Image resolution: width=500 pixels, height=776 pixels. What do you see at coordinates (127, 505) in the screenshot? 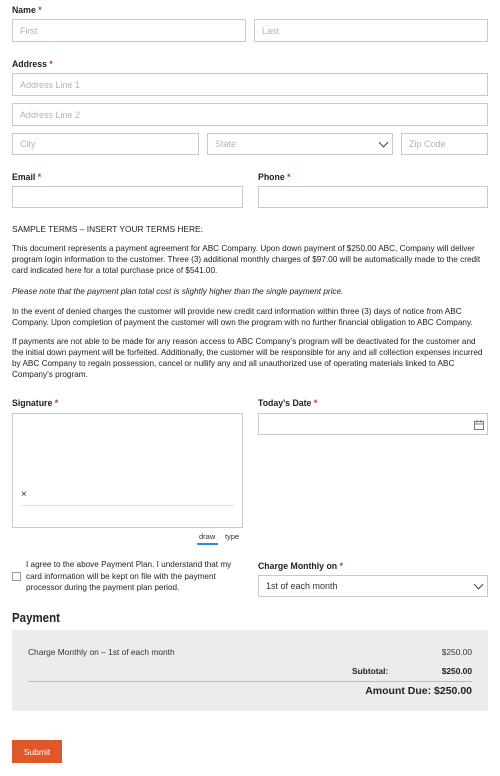
I see `signature-line` at bounding box center [127, 505].